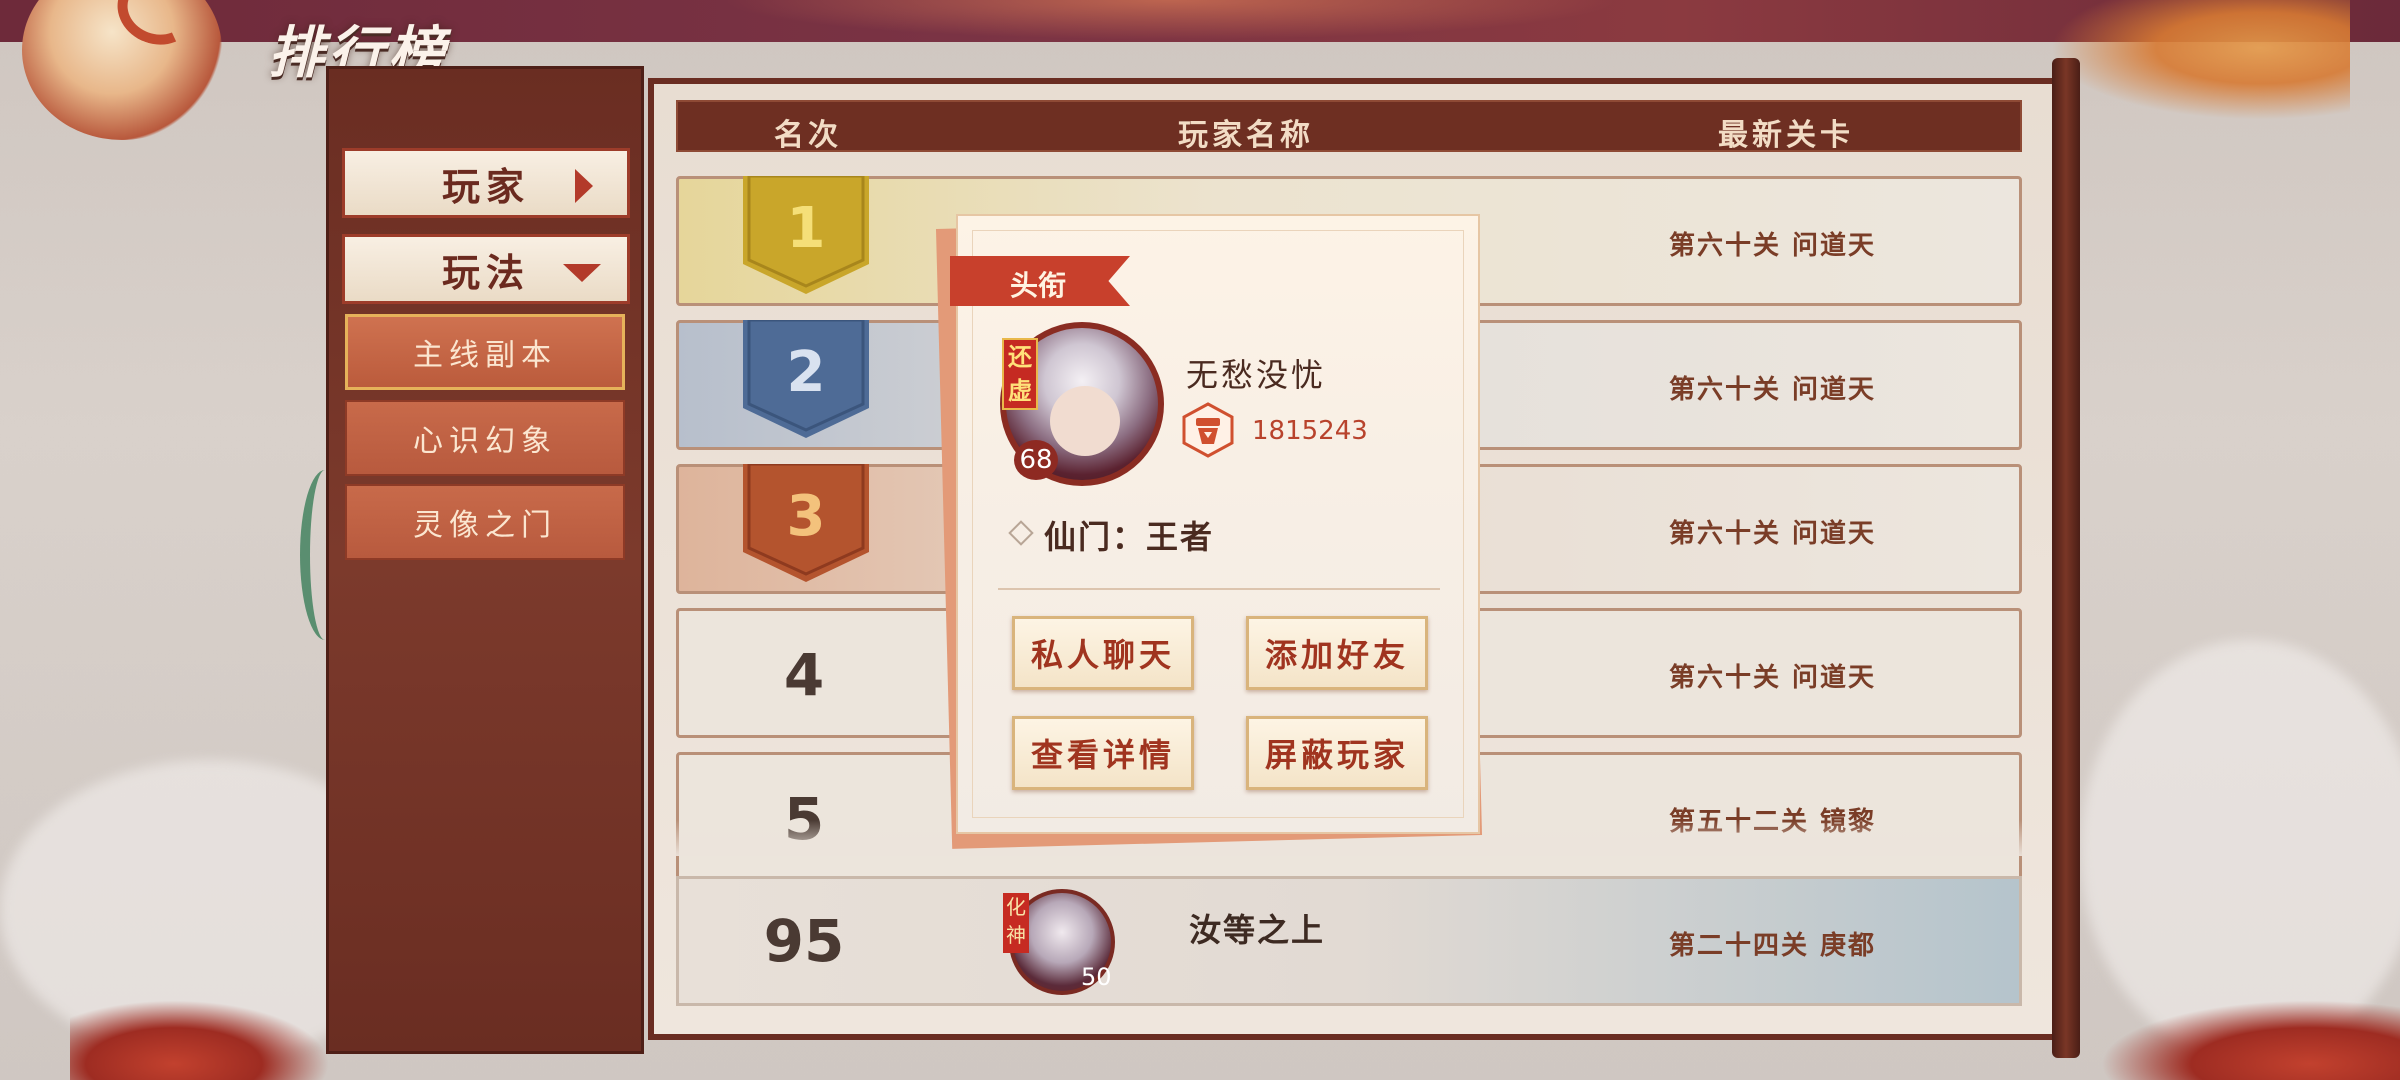 This screenshot has height=1080, width=2400. I want to click on player-name: 汝等之上, so click(1257, 930).